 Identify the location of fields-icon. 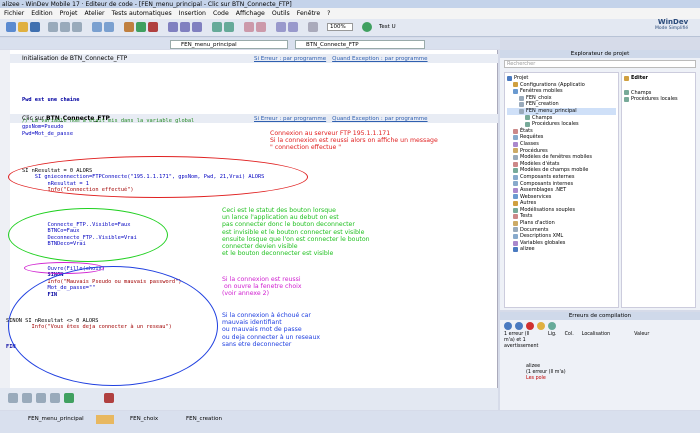
(626, 93).